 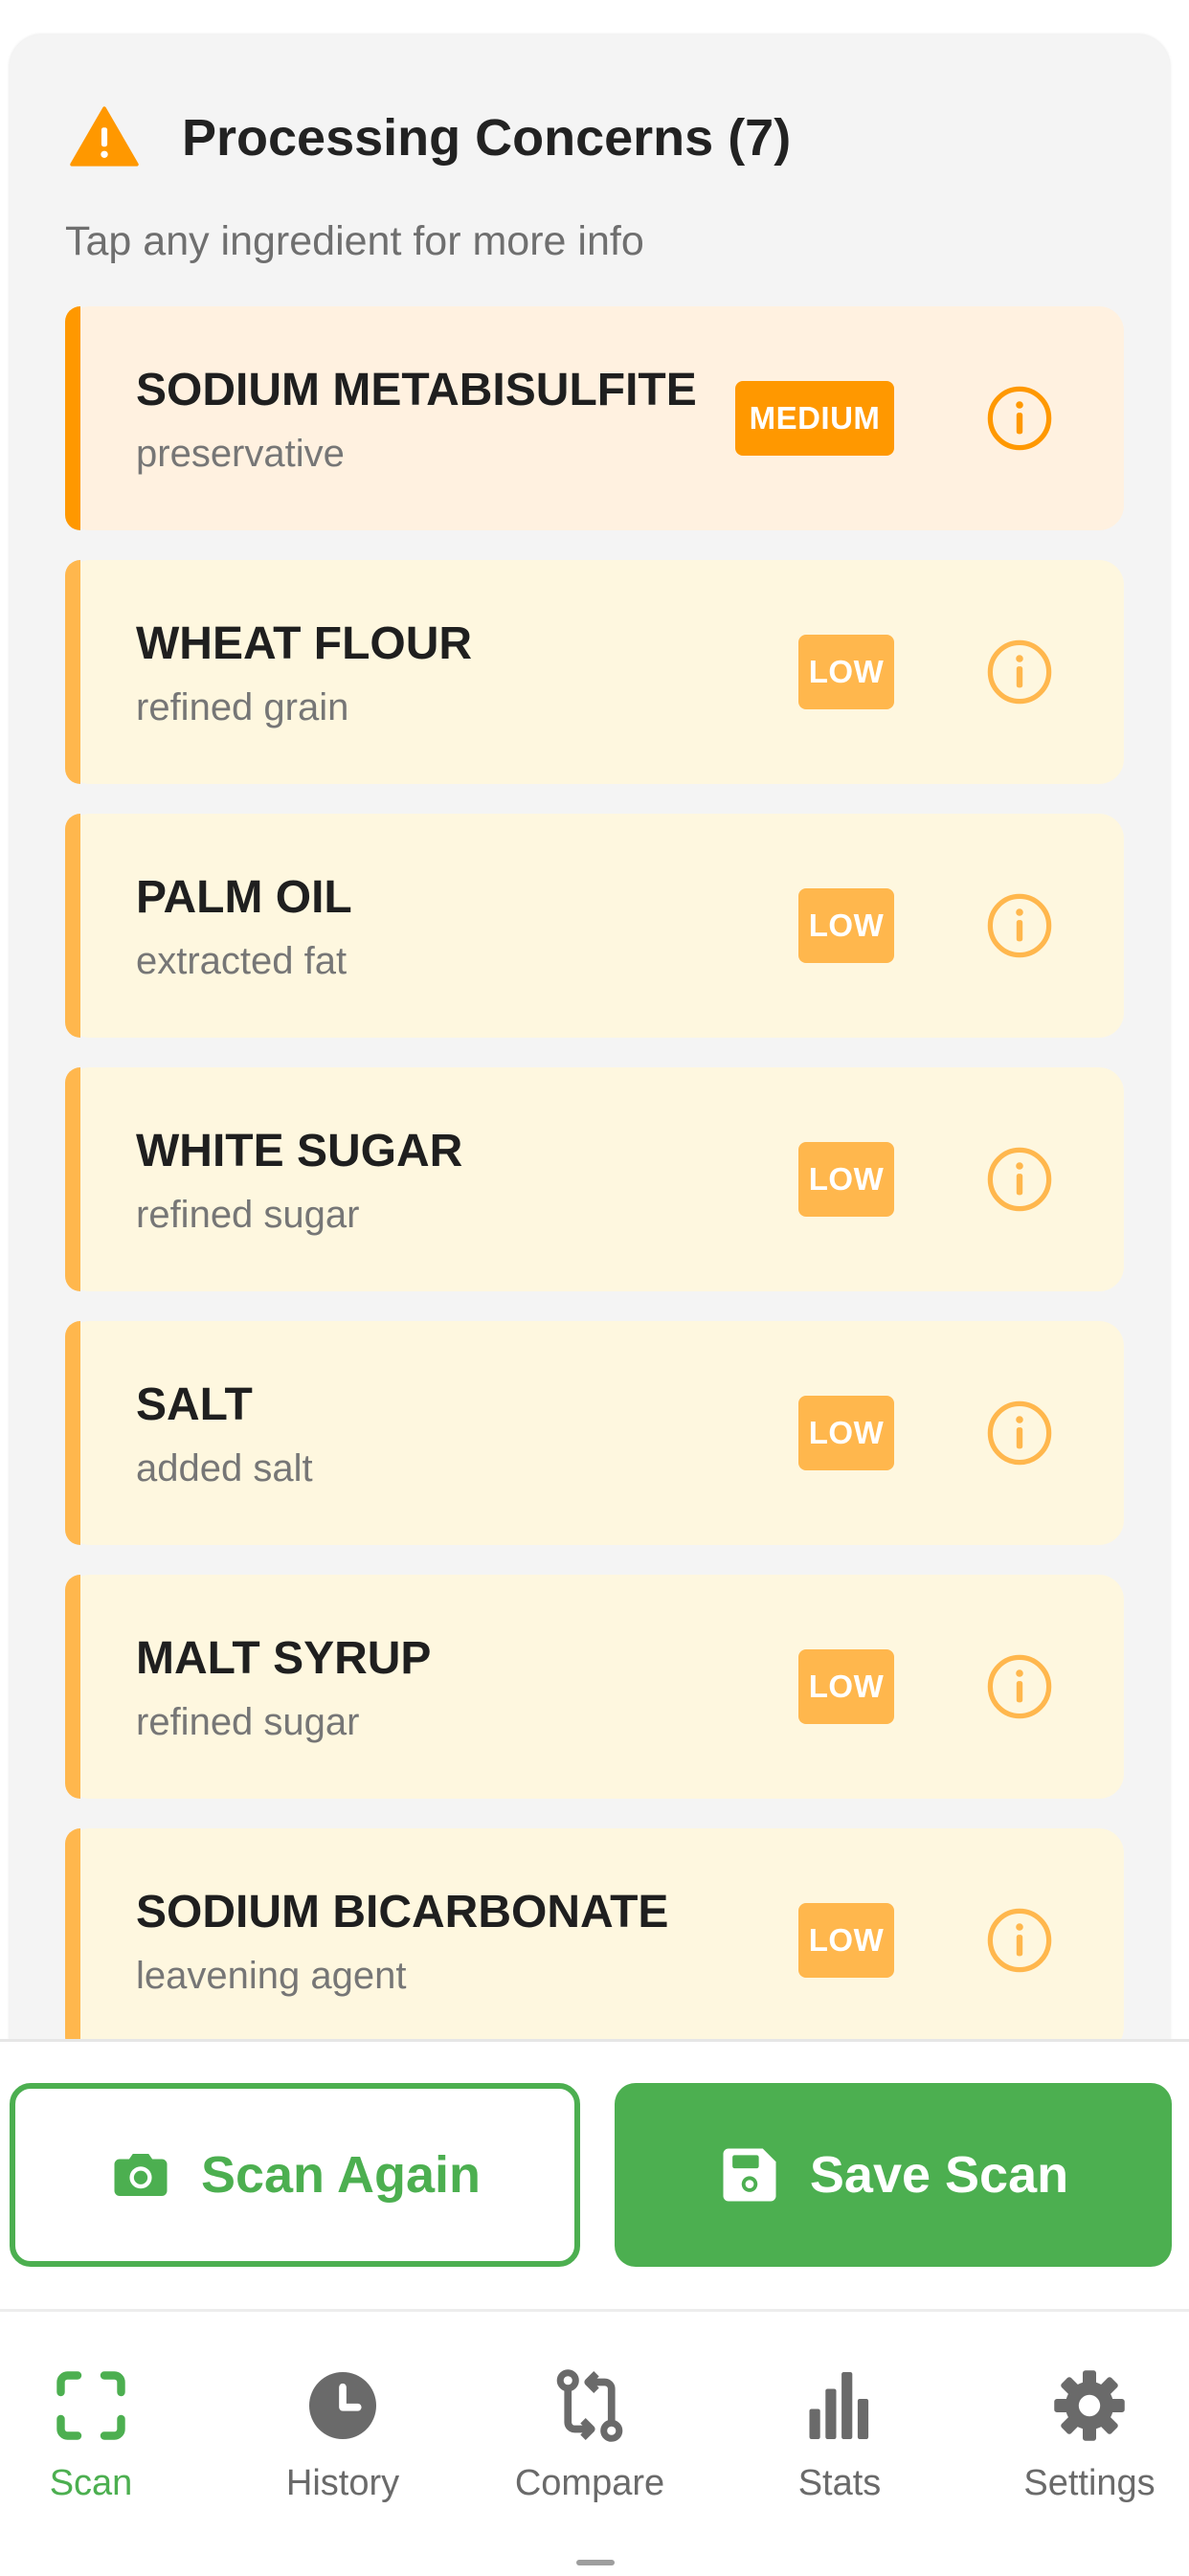 I want to click on card-subtitle: Tap any ingredient for more info, so click(x=354, y=241).